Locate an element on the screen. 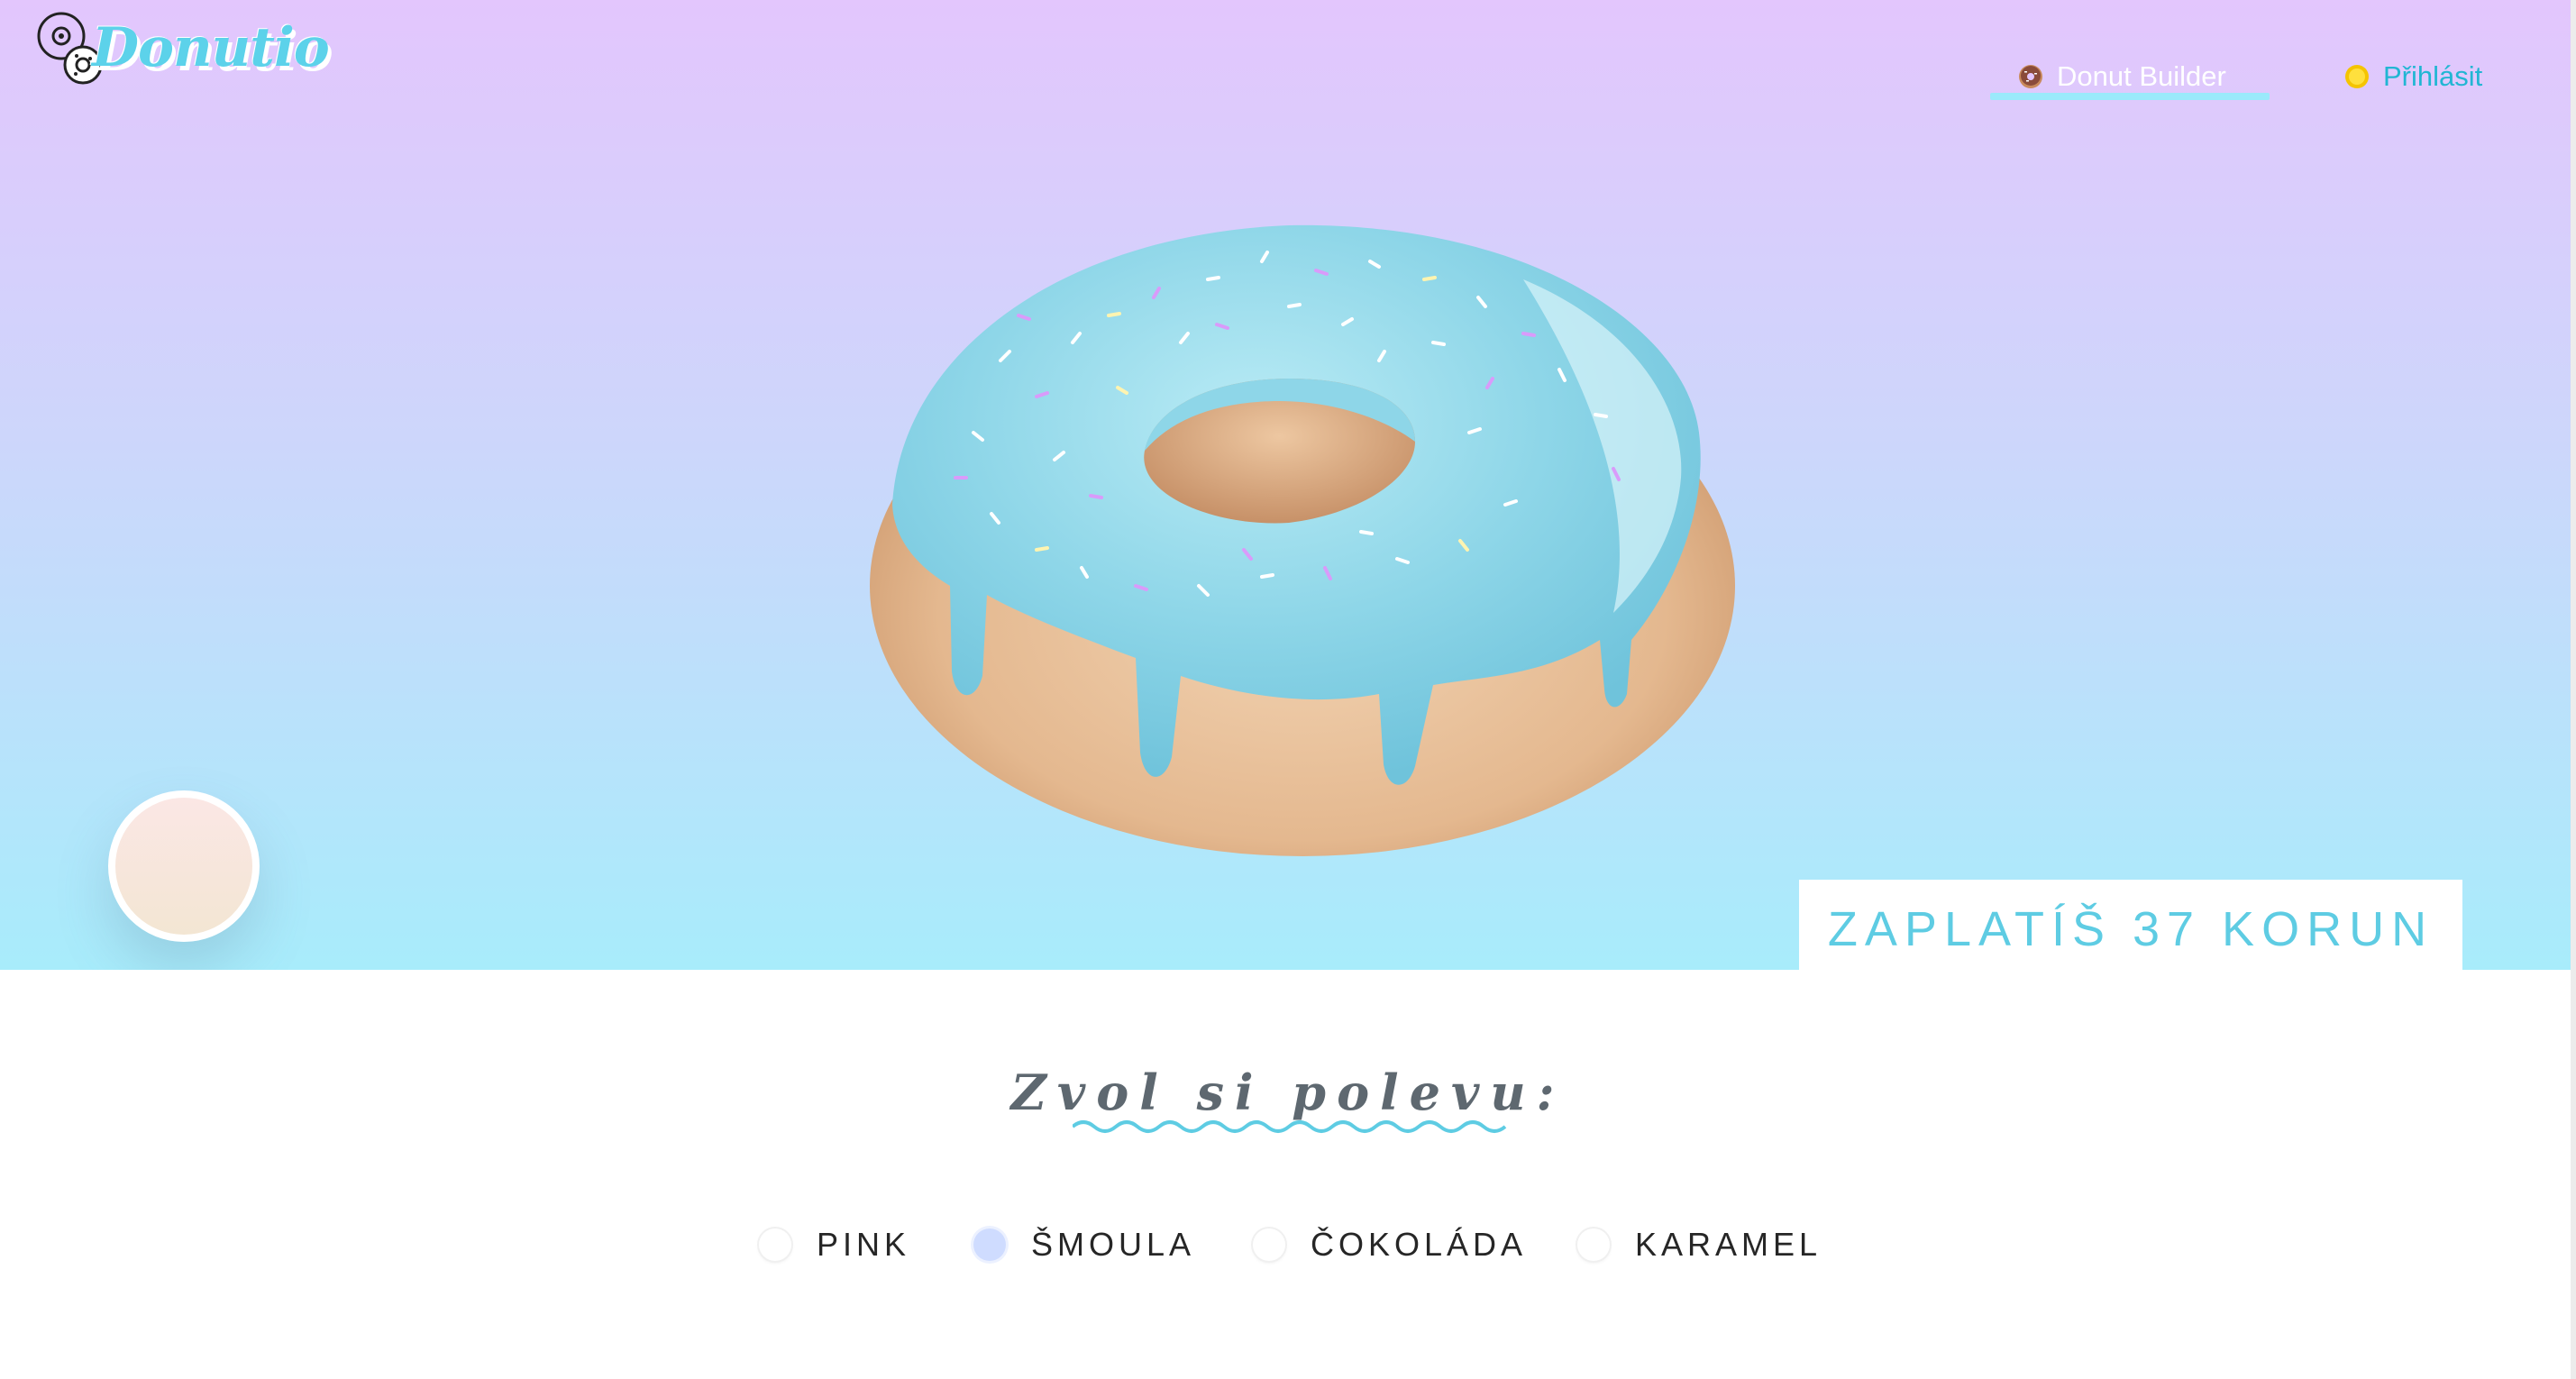  glaze-option-cokolada: ČOKOLÁDA is located at coordinates (1390, 1245).